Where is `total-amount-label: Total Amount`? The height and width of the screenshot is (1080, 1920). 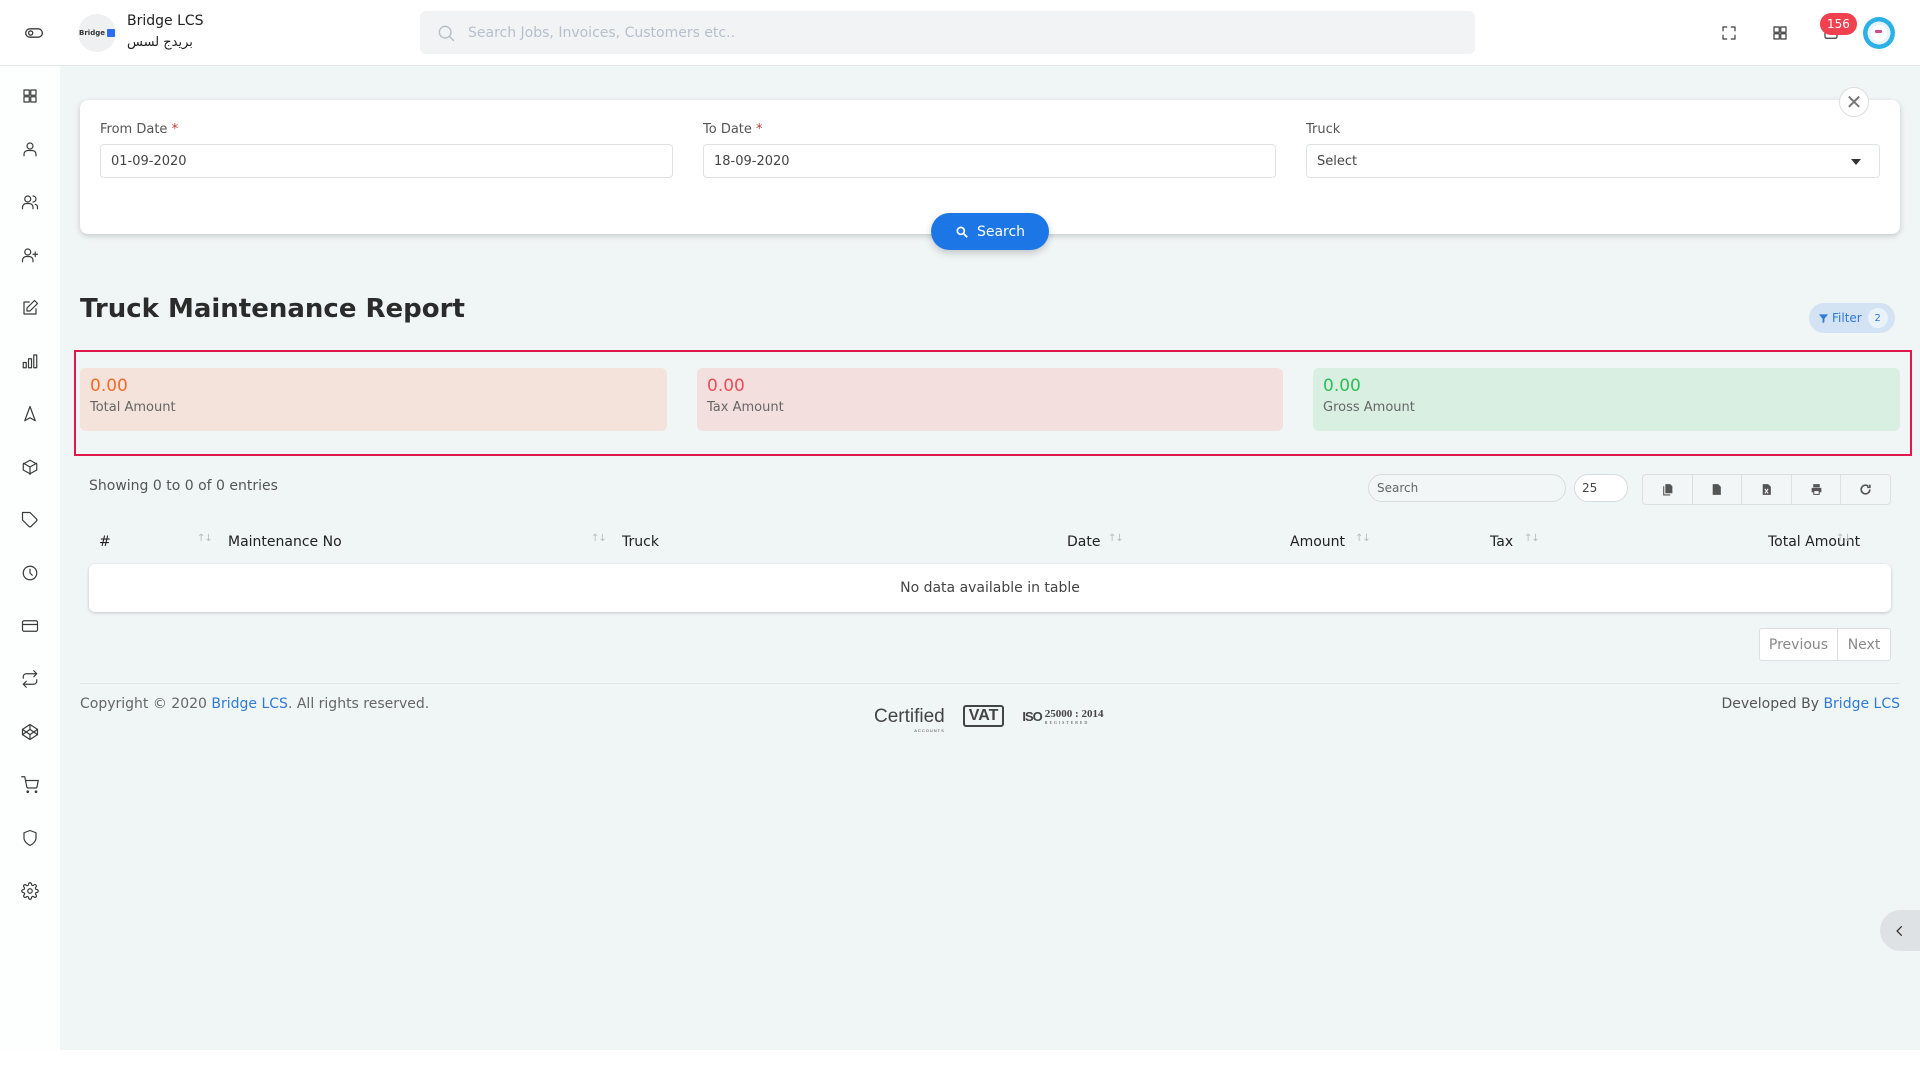 total-amount-label: Total Amount is located at coordinates (133, 407).